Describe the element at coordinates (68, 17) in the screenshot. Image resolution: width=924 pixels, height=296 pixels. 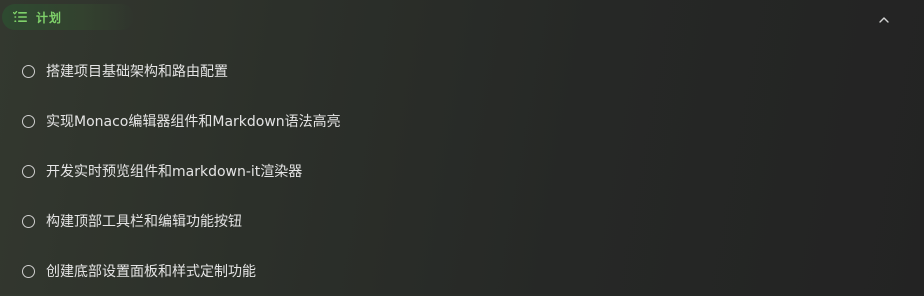
I see `plan-header: 计划` at that location.